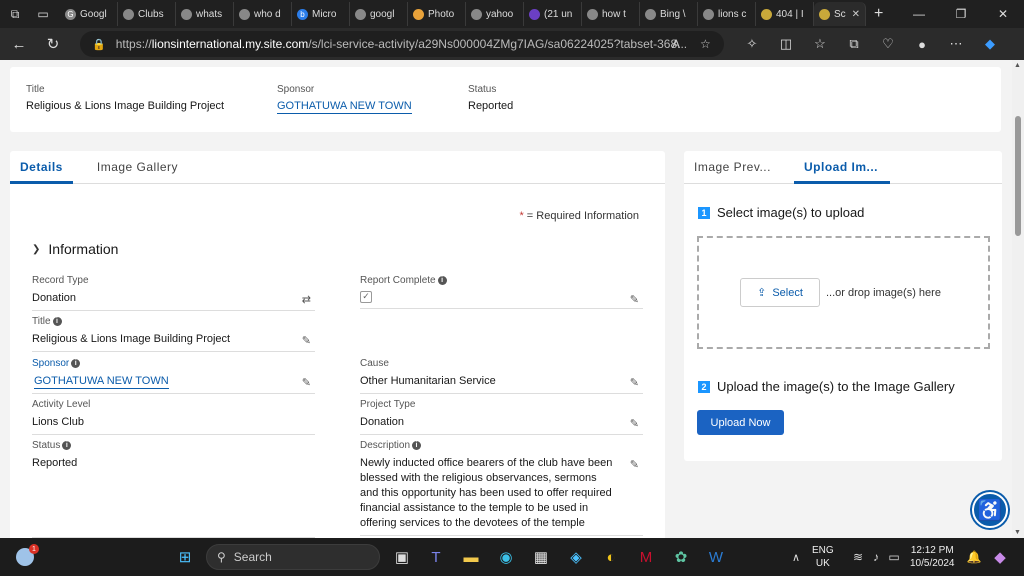  What do you see at coordinates (1003, 14) in the screenshot?
I see `close-window-icon: ✕` at bounding box center [1003, 14].